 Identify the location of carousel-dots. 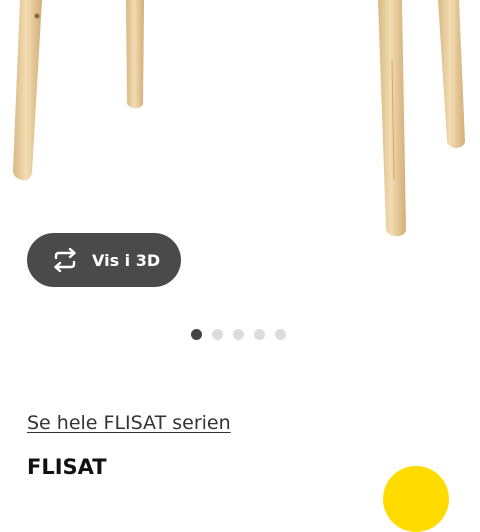
(238, 334).